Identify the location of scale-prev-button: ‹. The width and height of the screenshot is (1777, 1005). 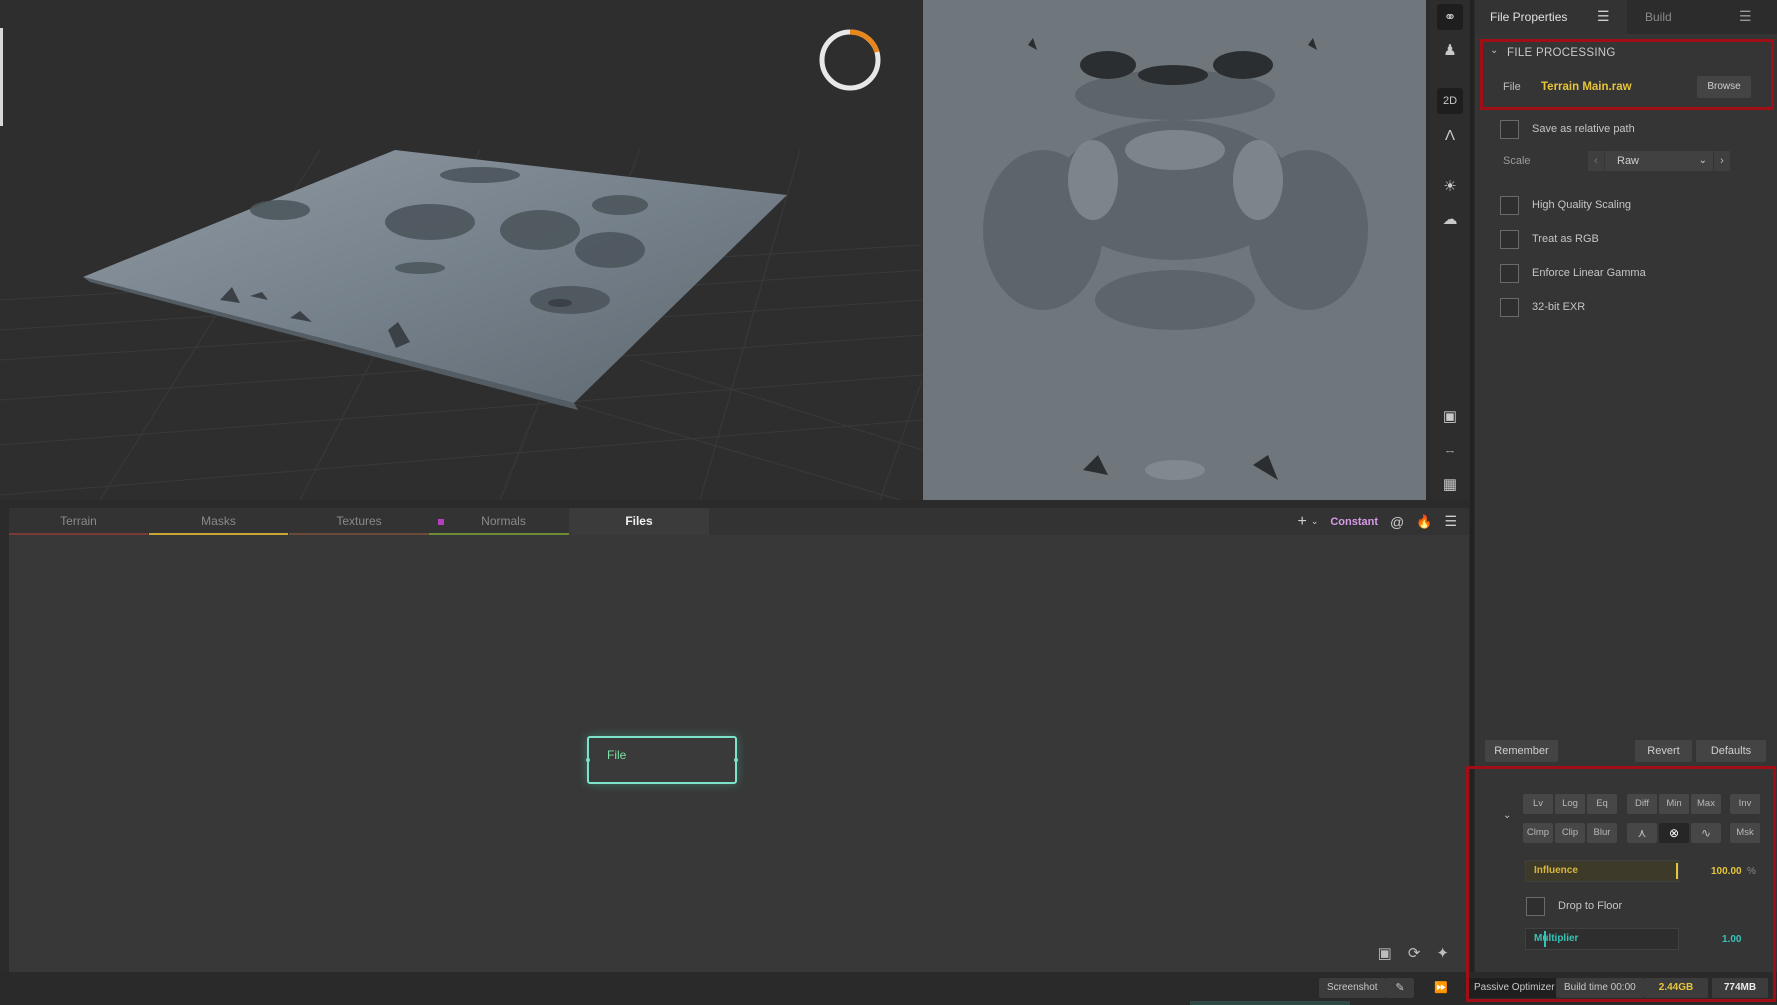
(1596, 161).